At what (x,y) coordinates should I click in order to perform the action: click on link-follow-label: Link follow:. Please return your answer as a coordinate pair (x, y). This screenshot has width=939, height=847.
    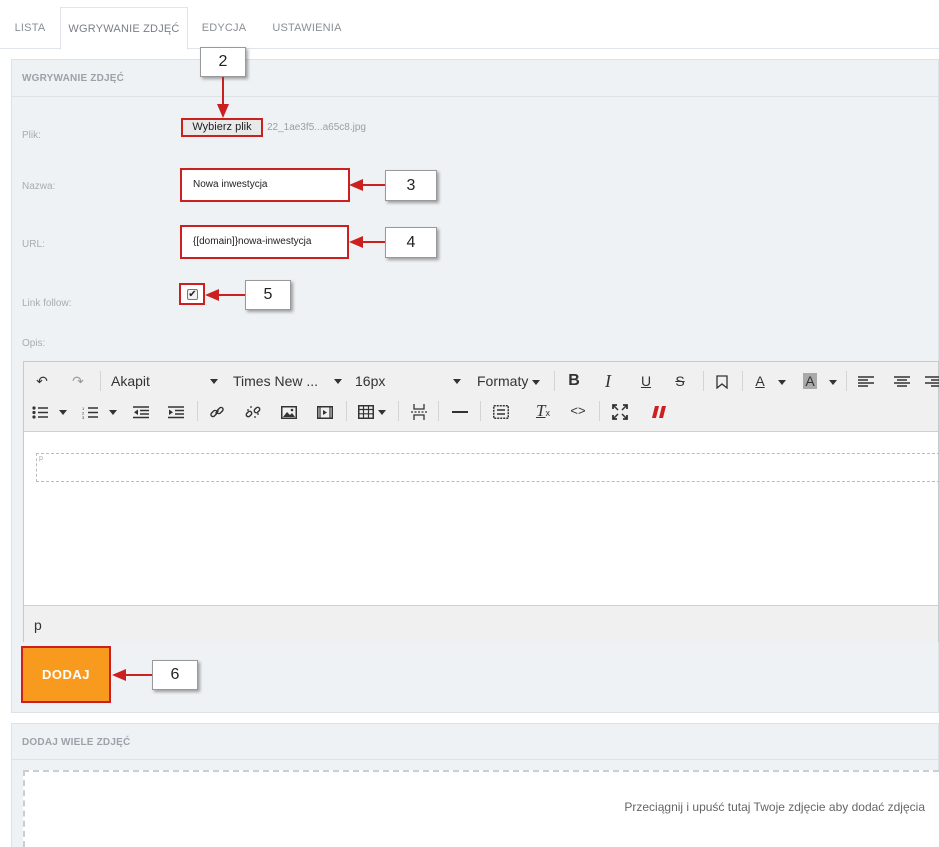
    Looking at the image, I should click on (47, 303).